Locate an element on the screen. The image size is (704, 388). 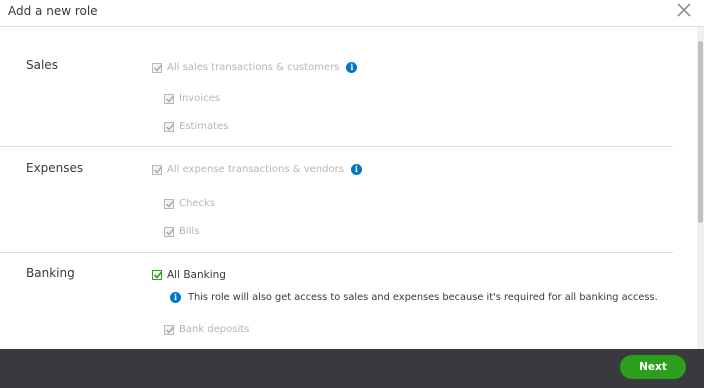
all-banking-label: All Banking is located at coordinates (196, 275).